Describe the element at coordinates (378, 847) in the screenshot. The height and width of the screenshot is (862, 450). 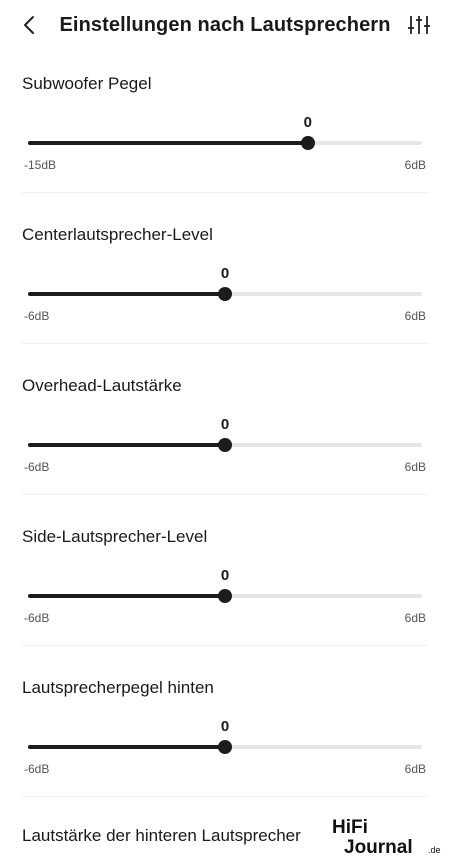
I see `logo-line2: Journal` at that location.